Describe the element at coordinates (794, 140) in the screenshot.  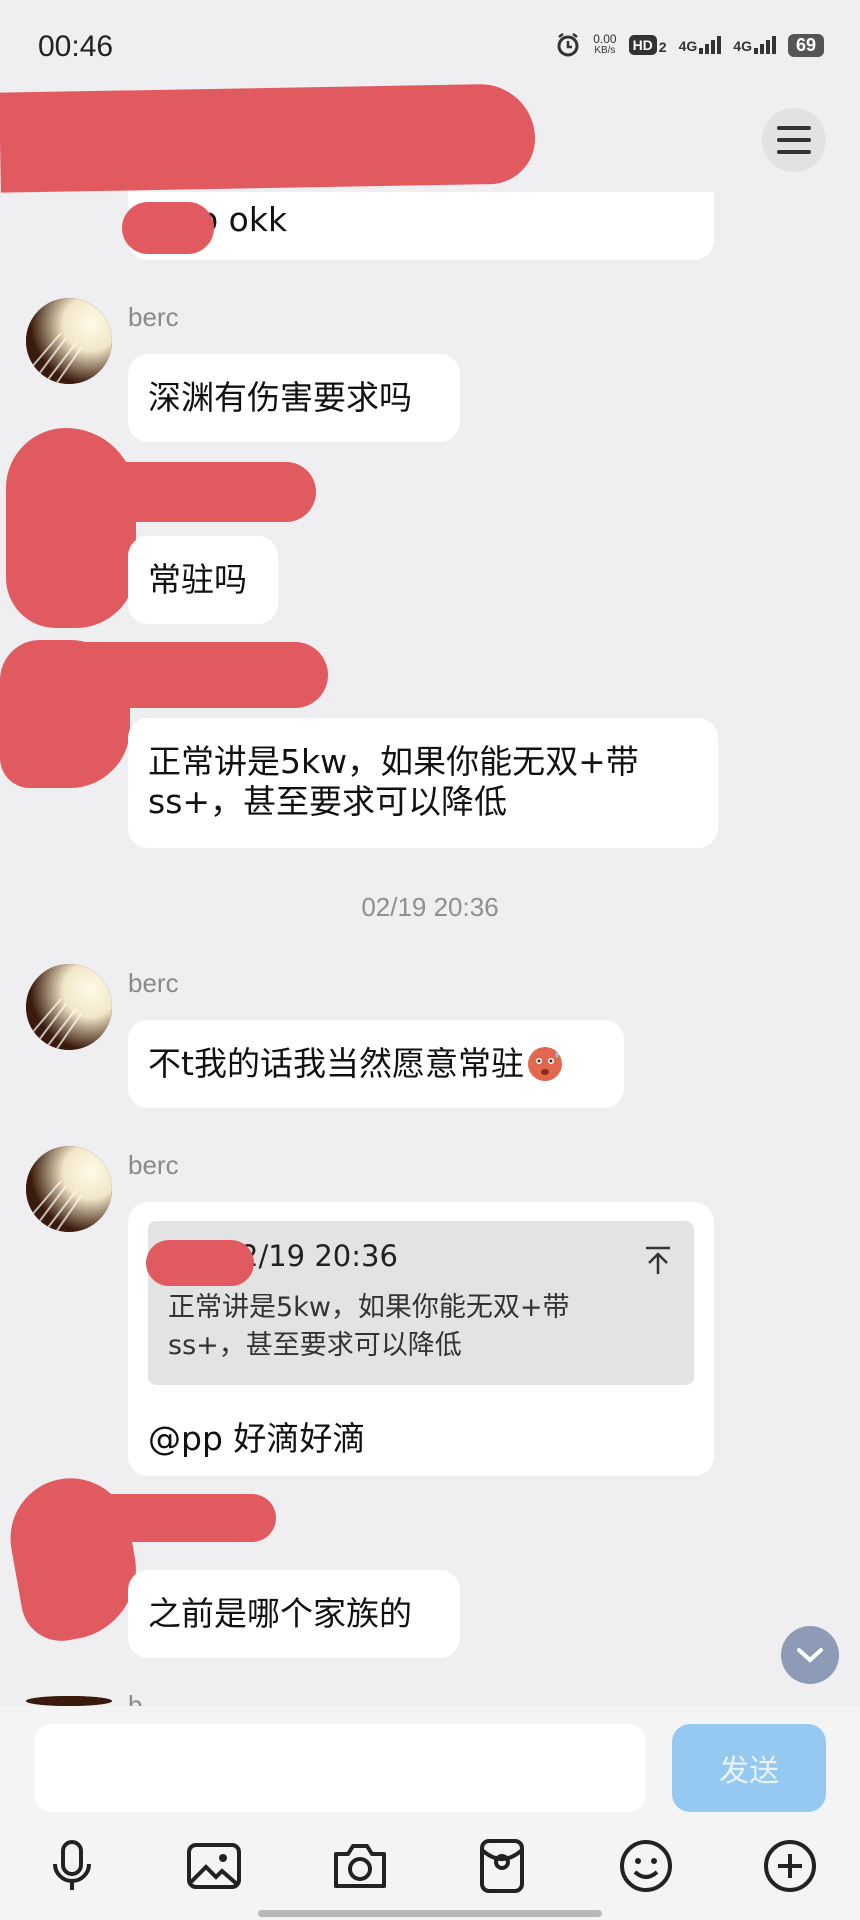
I see `menu-button` at that location.